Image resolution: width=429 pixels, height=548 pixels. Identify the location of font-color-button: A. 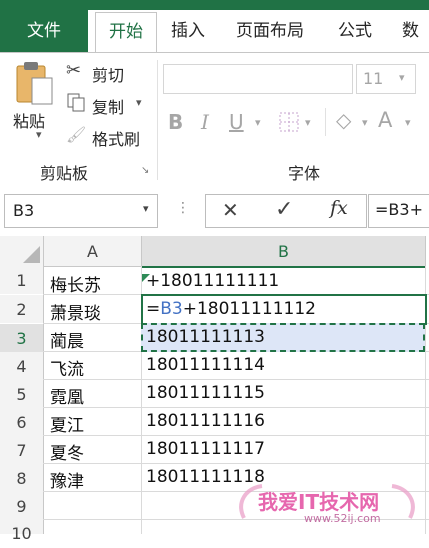
(385, 120).